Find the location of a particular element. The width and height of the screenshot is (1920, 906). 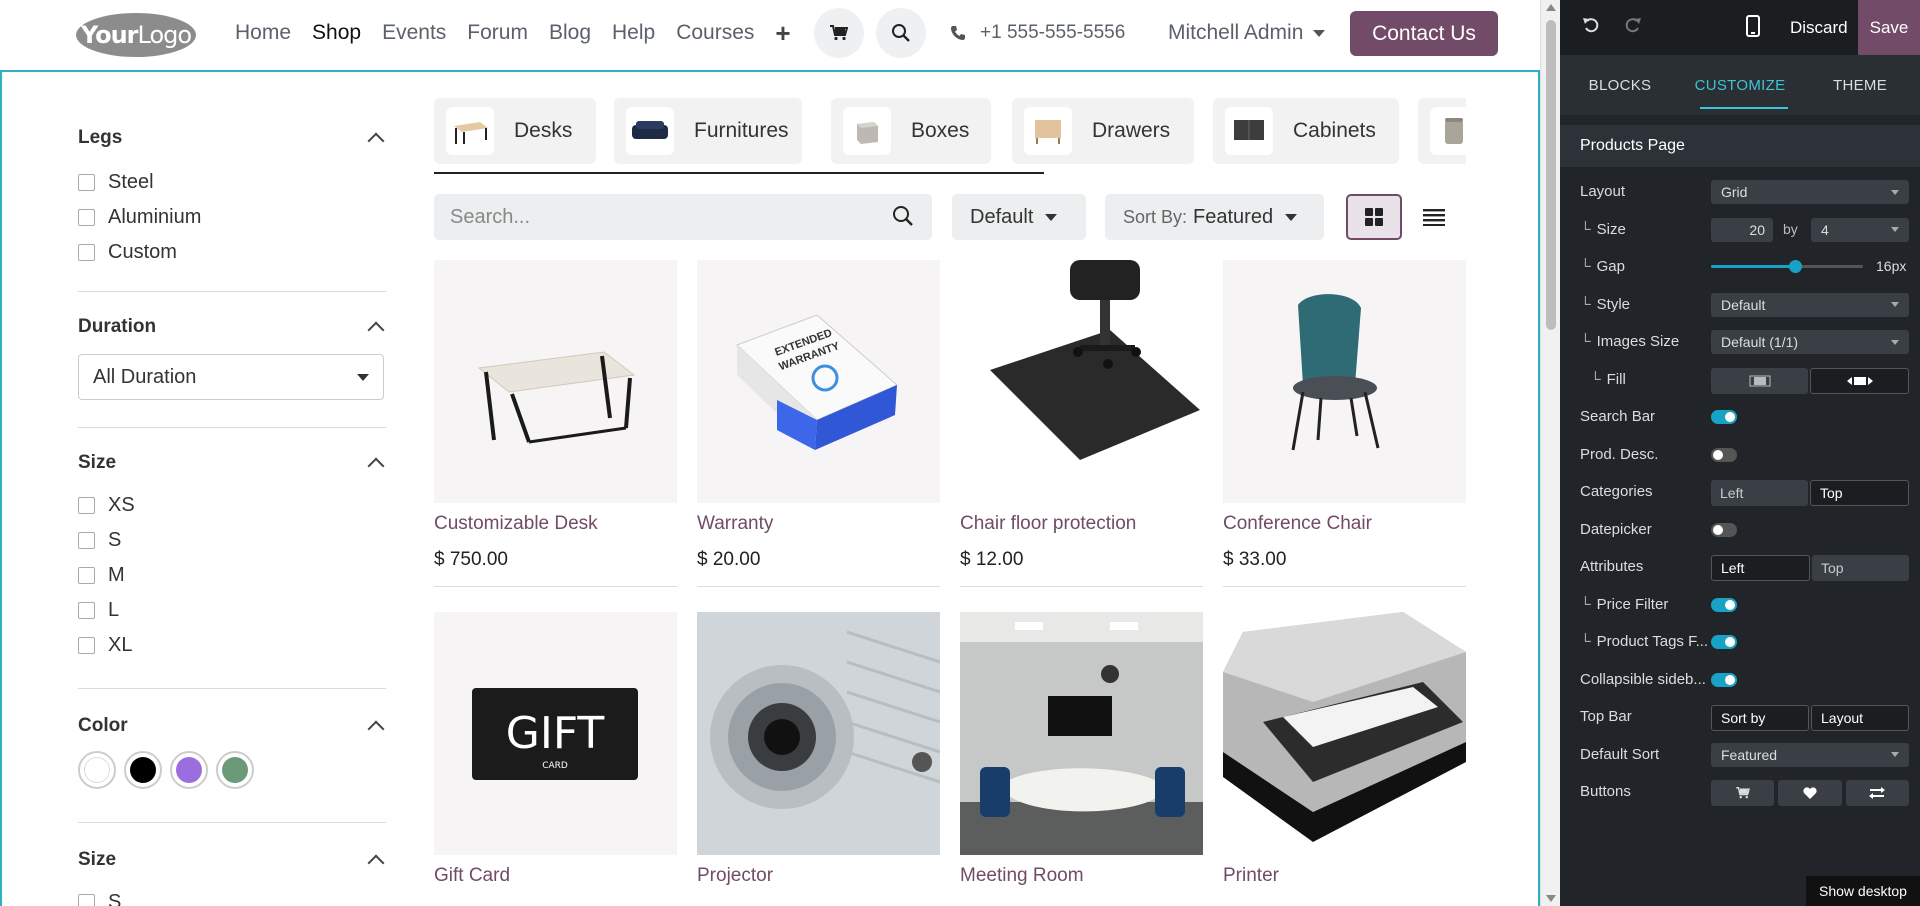

product-card: Chair floor protection $ 12.00 is located at coordinates (1081, 423).